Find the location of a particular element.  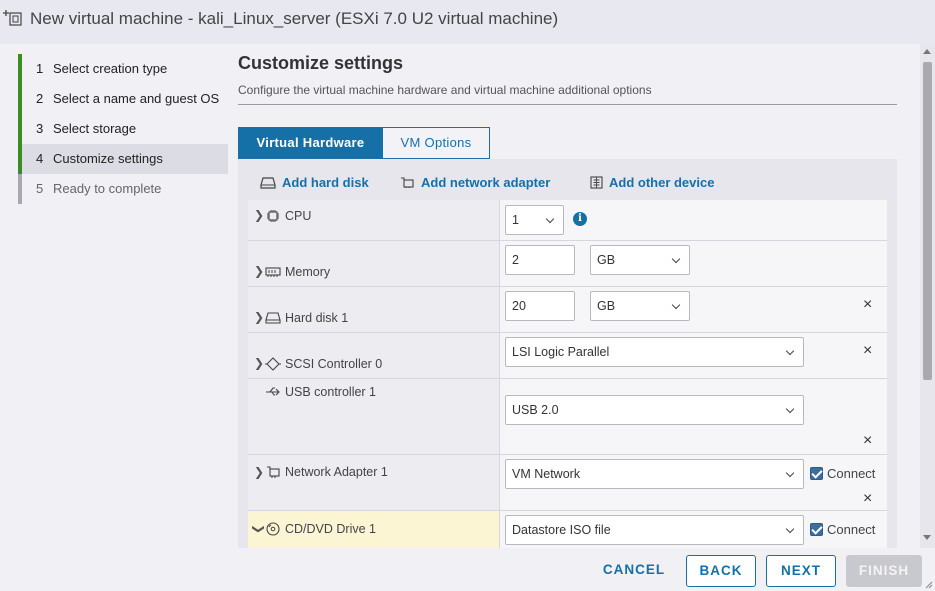

page-title: Customize settings is located at coordinates (321, 63).